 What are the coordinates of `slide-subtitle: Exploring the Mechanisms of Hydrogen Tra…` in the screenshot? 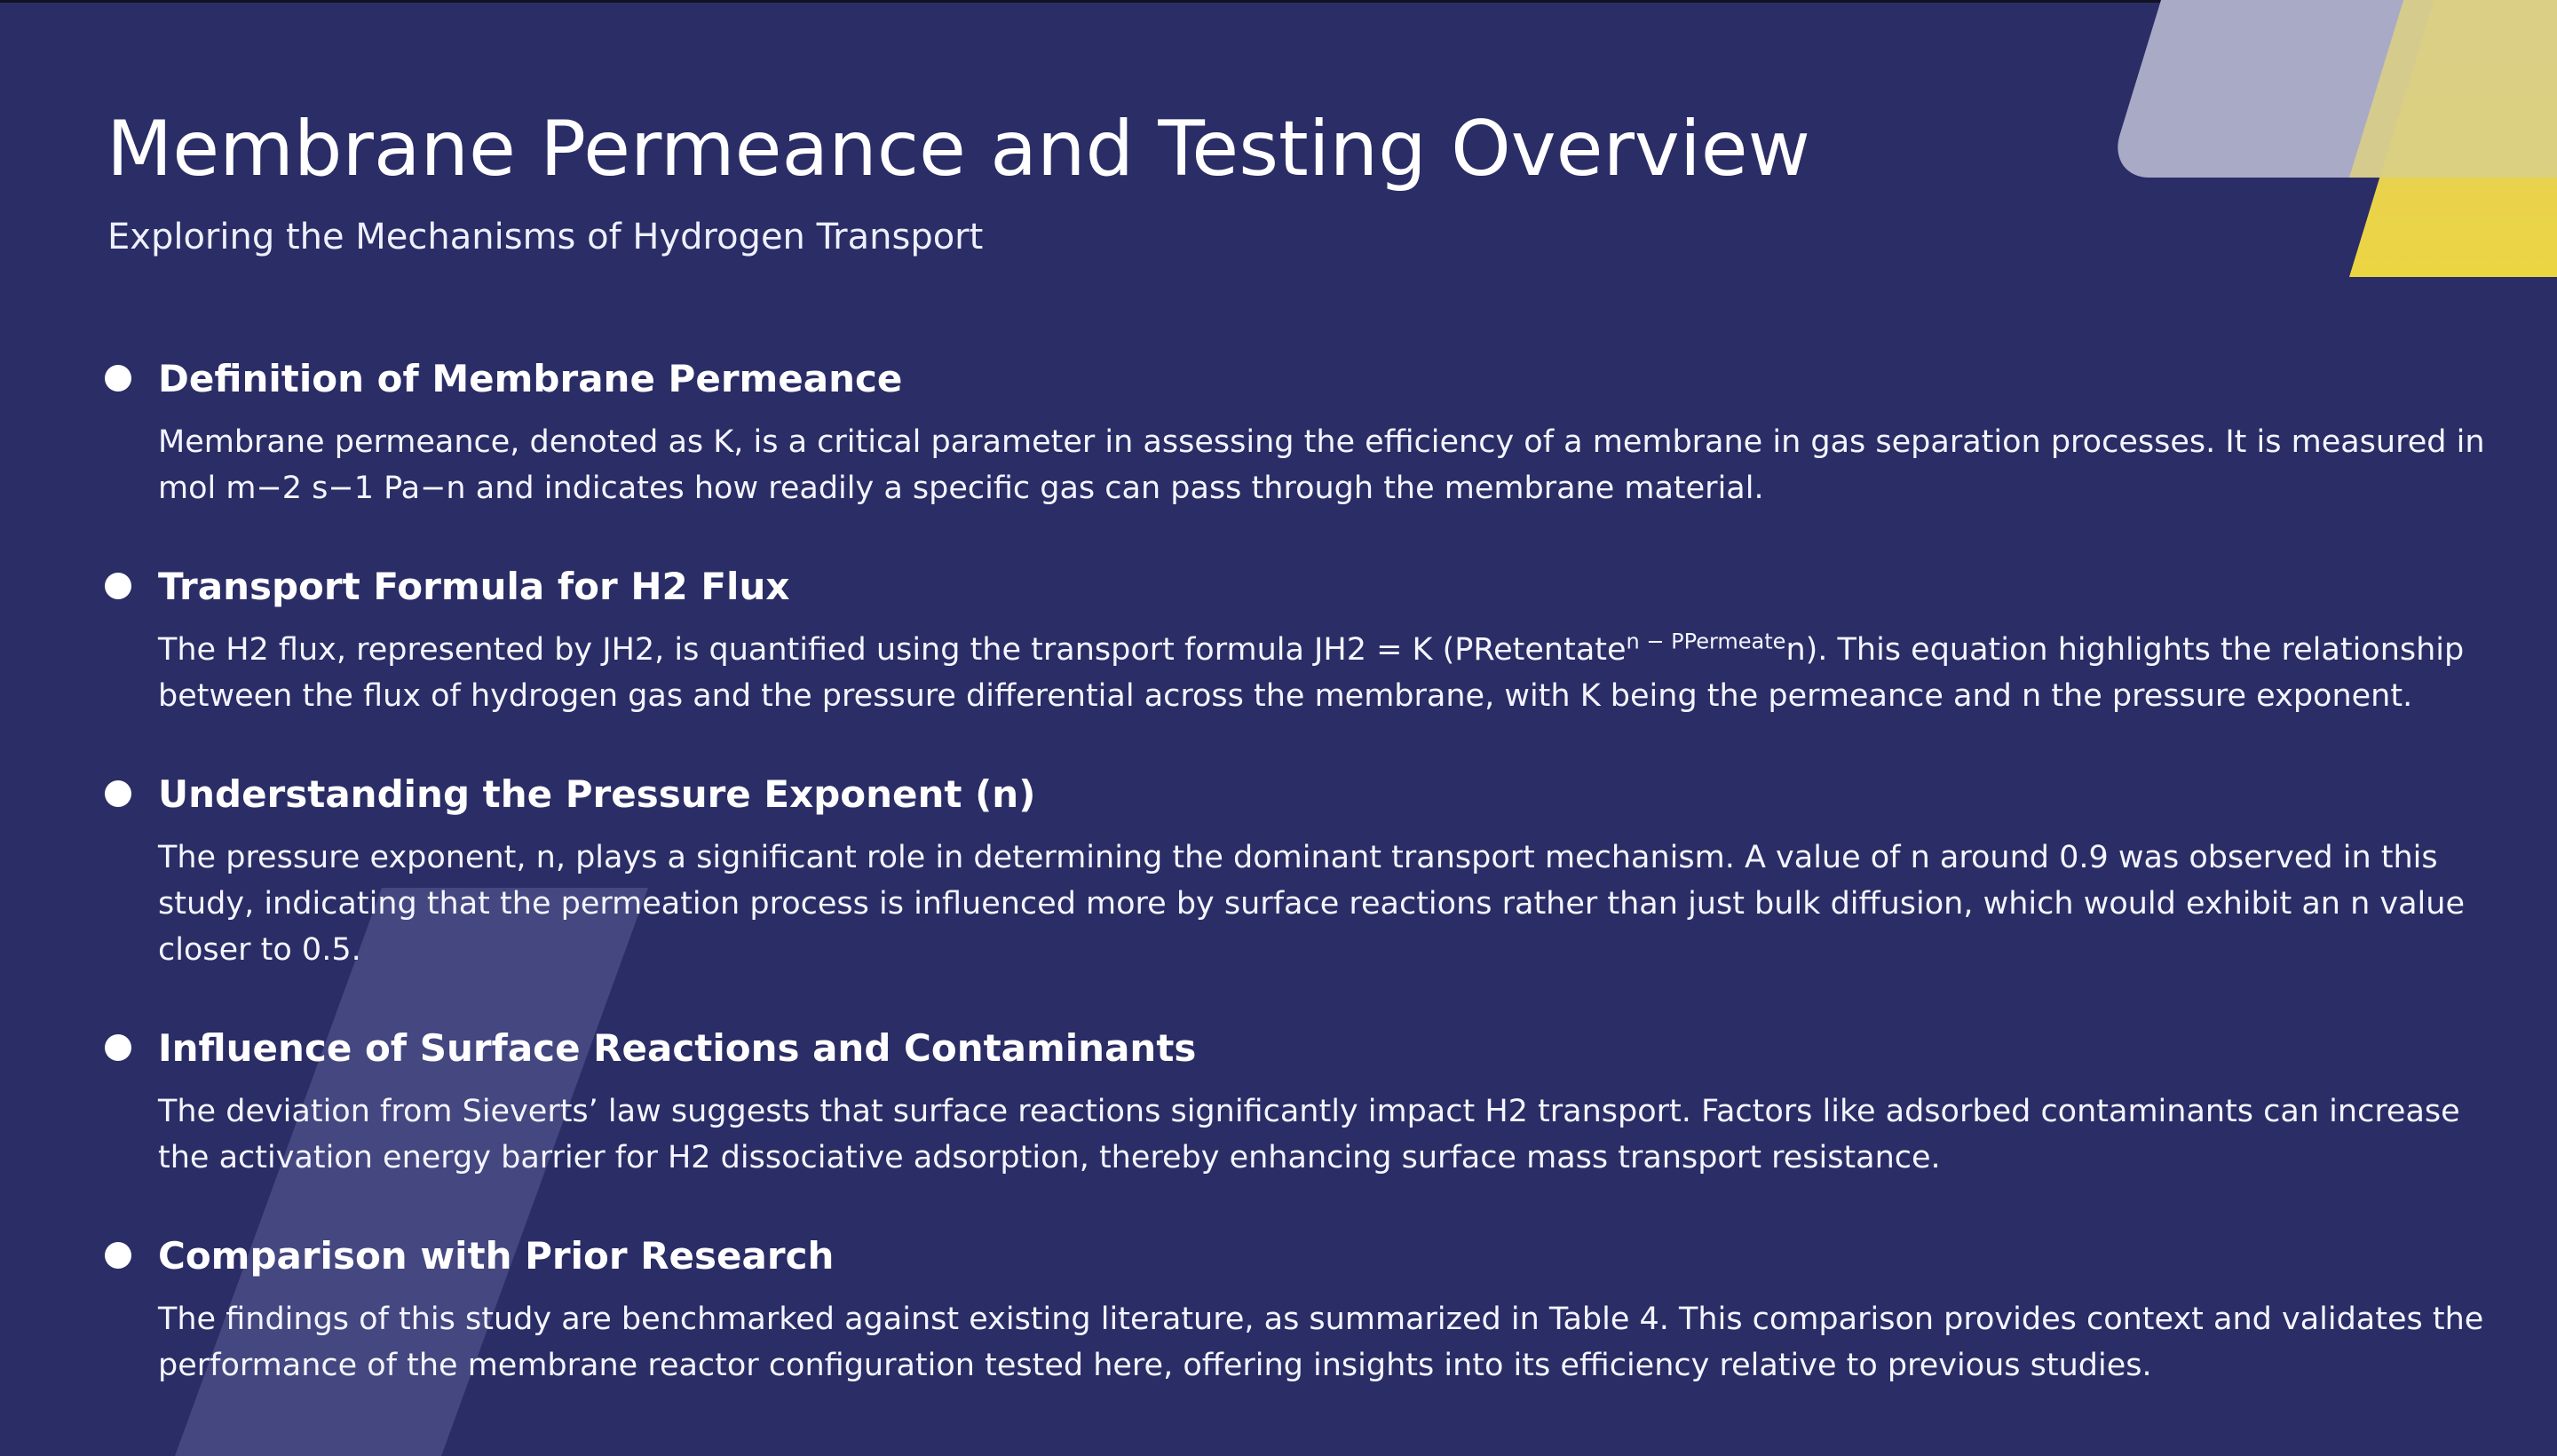 It's located at (545, 237).